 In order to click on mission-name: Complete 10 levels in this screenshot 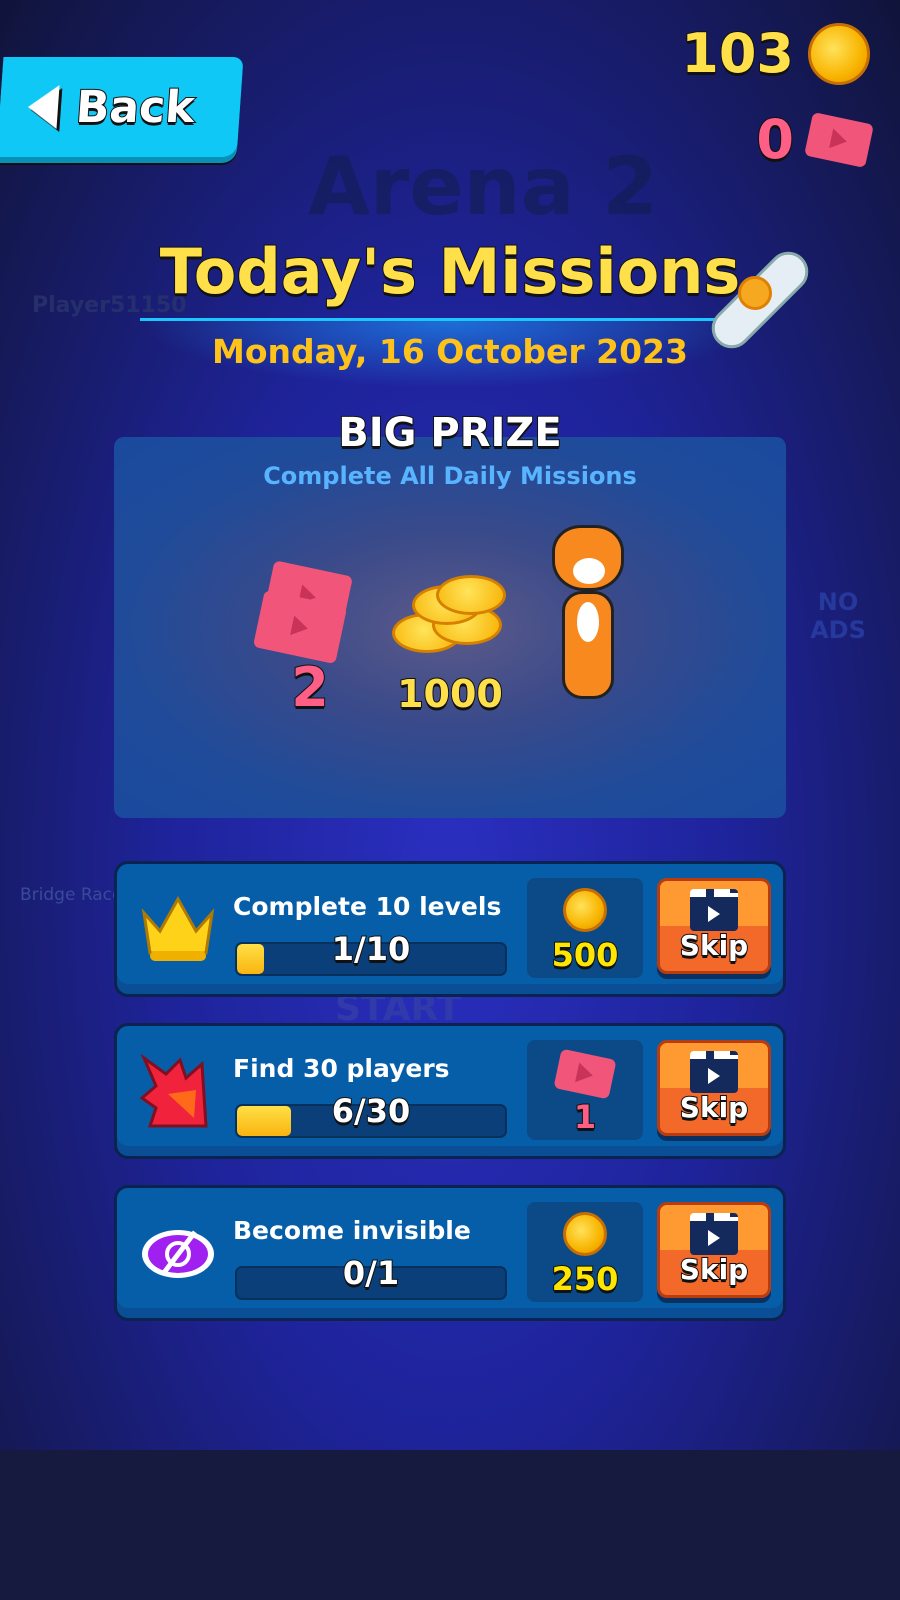, I will do `click(367, 906)`.